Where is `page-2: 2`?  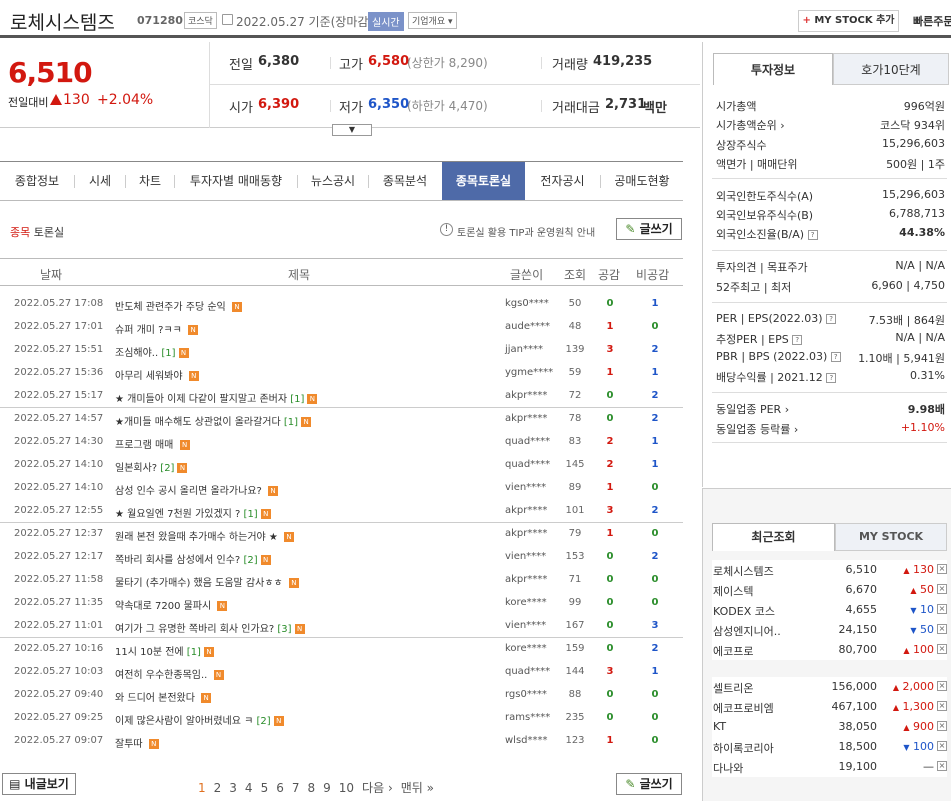
page-2: 2 is located at coordinates (218, 788).